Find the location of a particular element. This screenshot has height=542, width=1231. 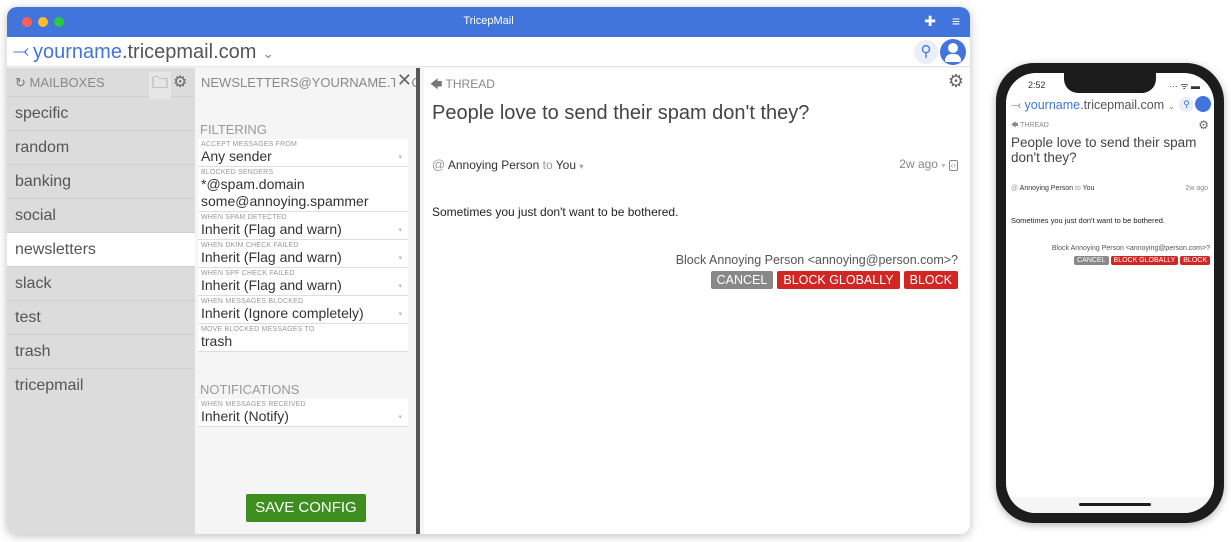

sidebar-item-tricepmail: tricepmail is located at coordinates (101, 385).